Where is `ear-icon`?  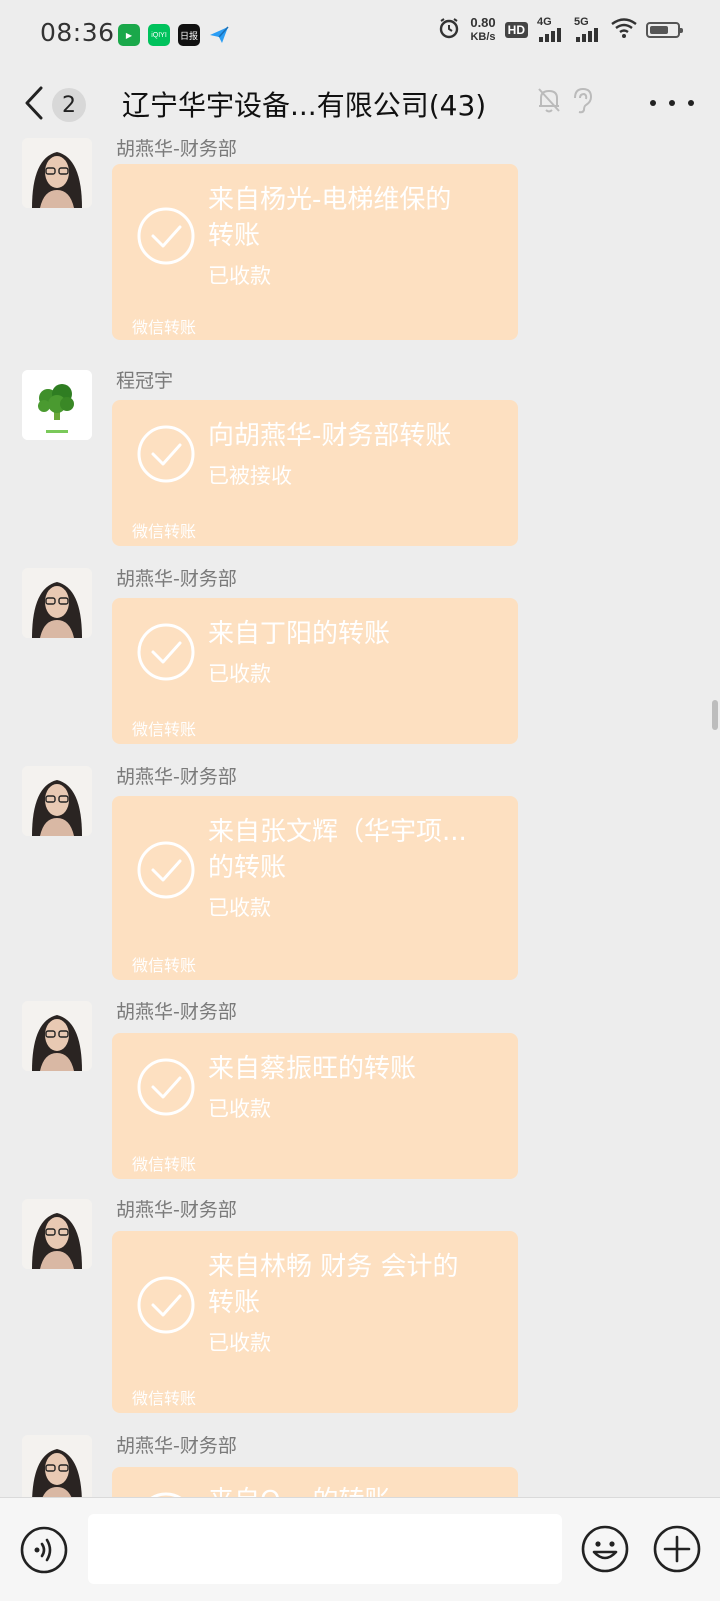 ear-icon is located at coordinates (582, 102).